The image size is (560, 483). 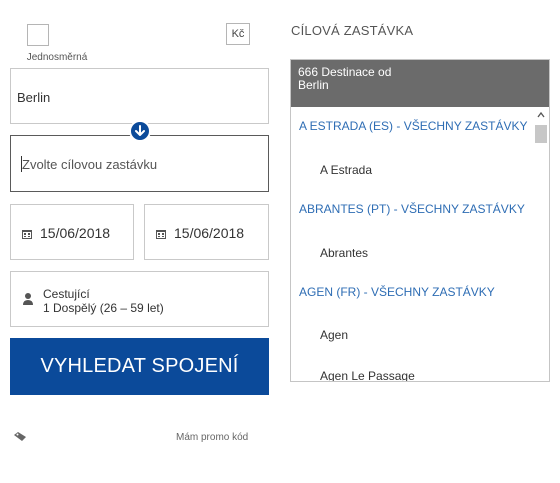 I want to click on swap-direction-button, so click(x=140, y=131).